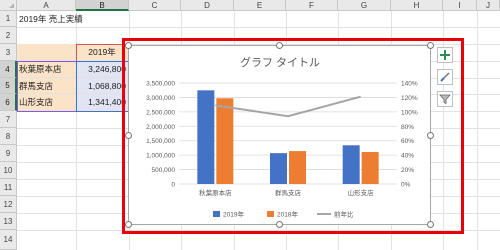 Image resolution: width=500 pixels, height=250 pixels. Describe the element at coordinates (46, 102) in the screenshot. I see `cell-a6: 山形支店` at that location.